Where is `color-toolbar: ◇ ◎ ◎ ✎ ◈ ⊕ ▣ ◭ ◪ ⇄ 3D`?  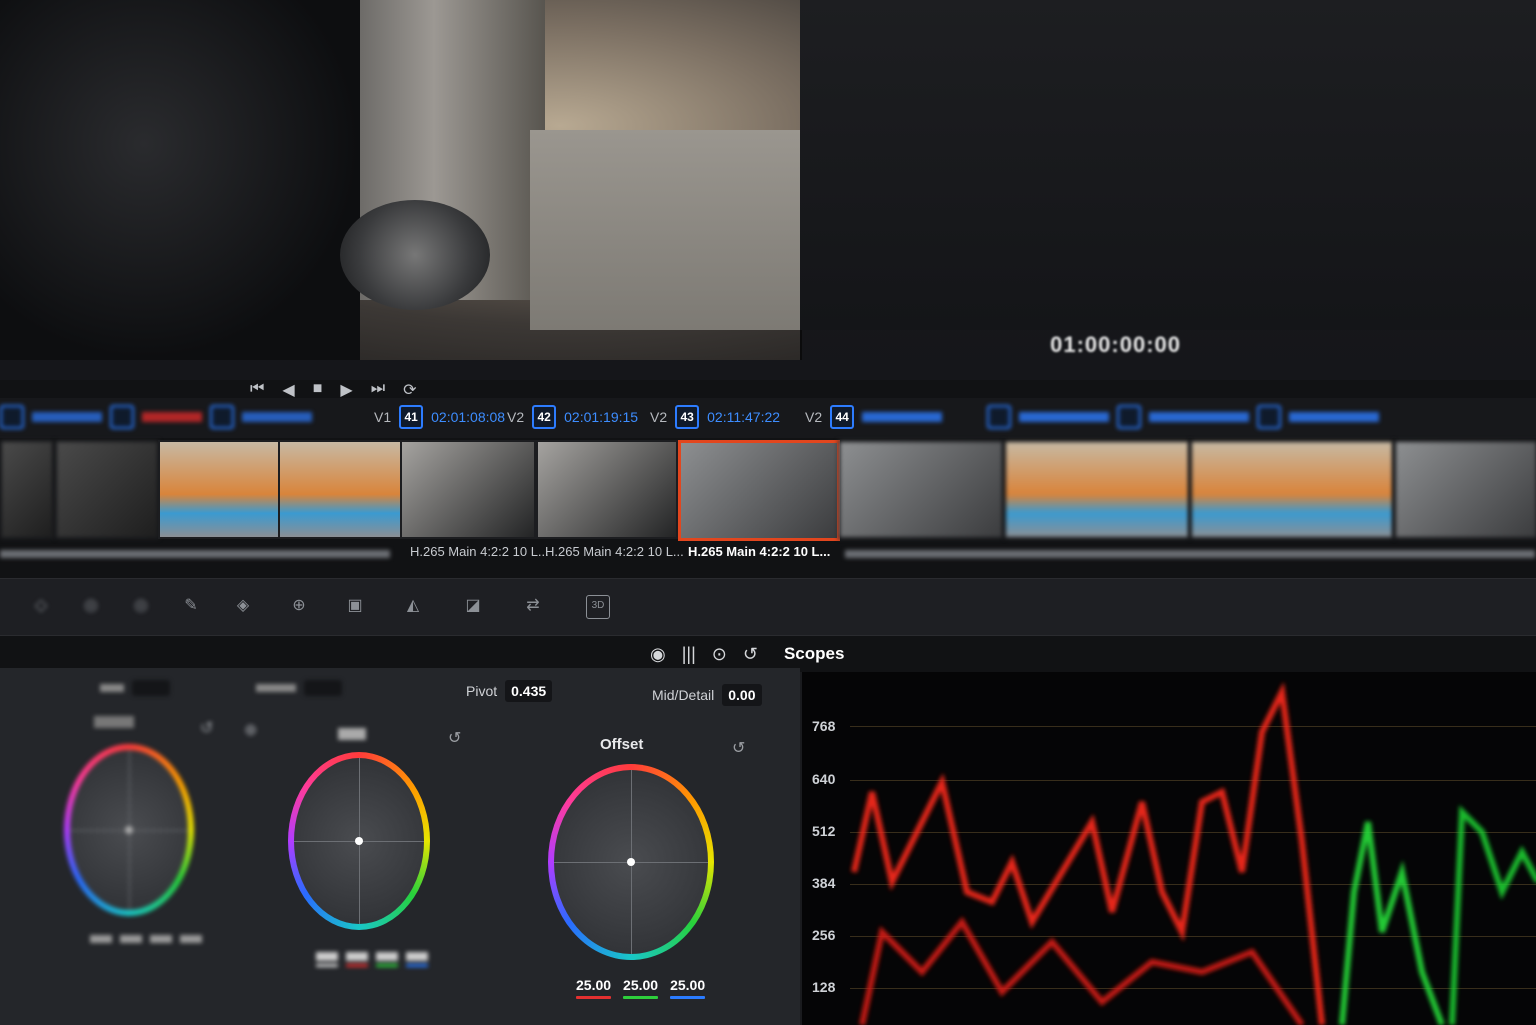 color-toolbar: ◇ ◎ ◎ ✎ ◈ ⊕ ▣ ◭ ◪ ⇄ 3D is located at coordinates (768, 607).